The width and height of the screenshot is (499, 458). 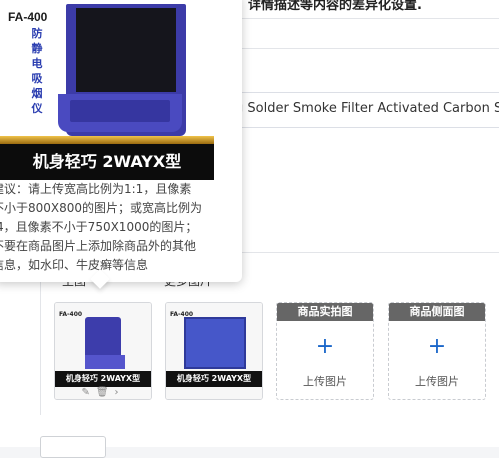 I want to click on product-vertical-name: 防 静 电 吸 烟 仪, so click(x=37, y=71).